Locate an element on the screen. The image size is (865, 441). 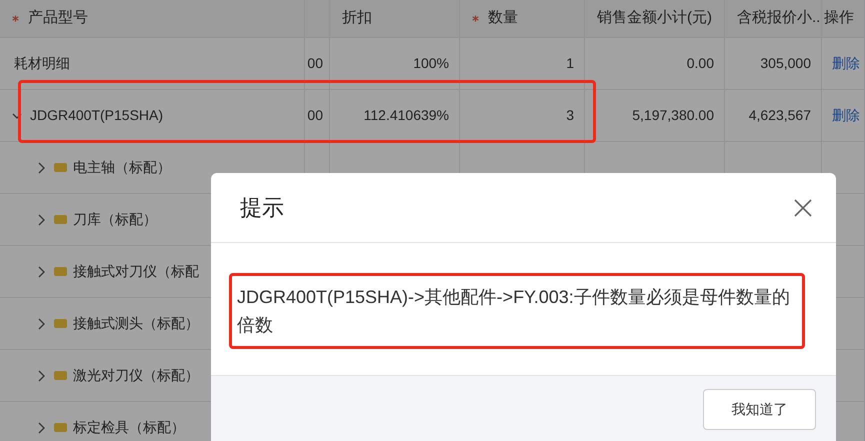
table-cell-text: 1 is located at coordinates (570, 63).